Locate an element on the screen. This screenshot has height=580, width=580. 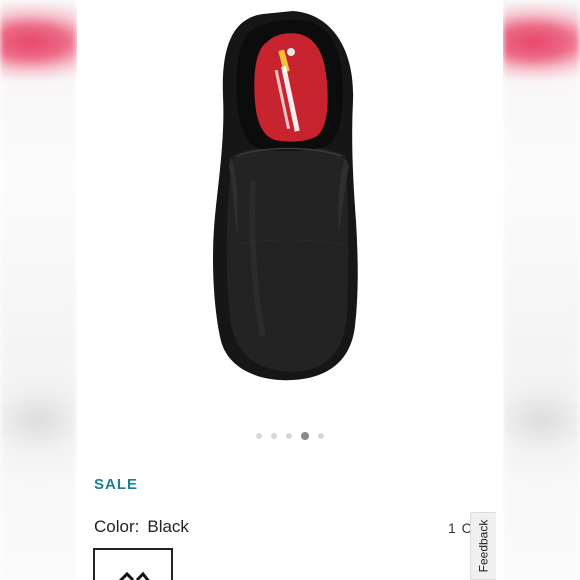
feedback-label: Feedback is located at coordinates (483, 546).